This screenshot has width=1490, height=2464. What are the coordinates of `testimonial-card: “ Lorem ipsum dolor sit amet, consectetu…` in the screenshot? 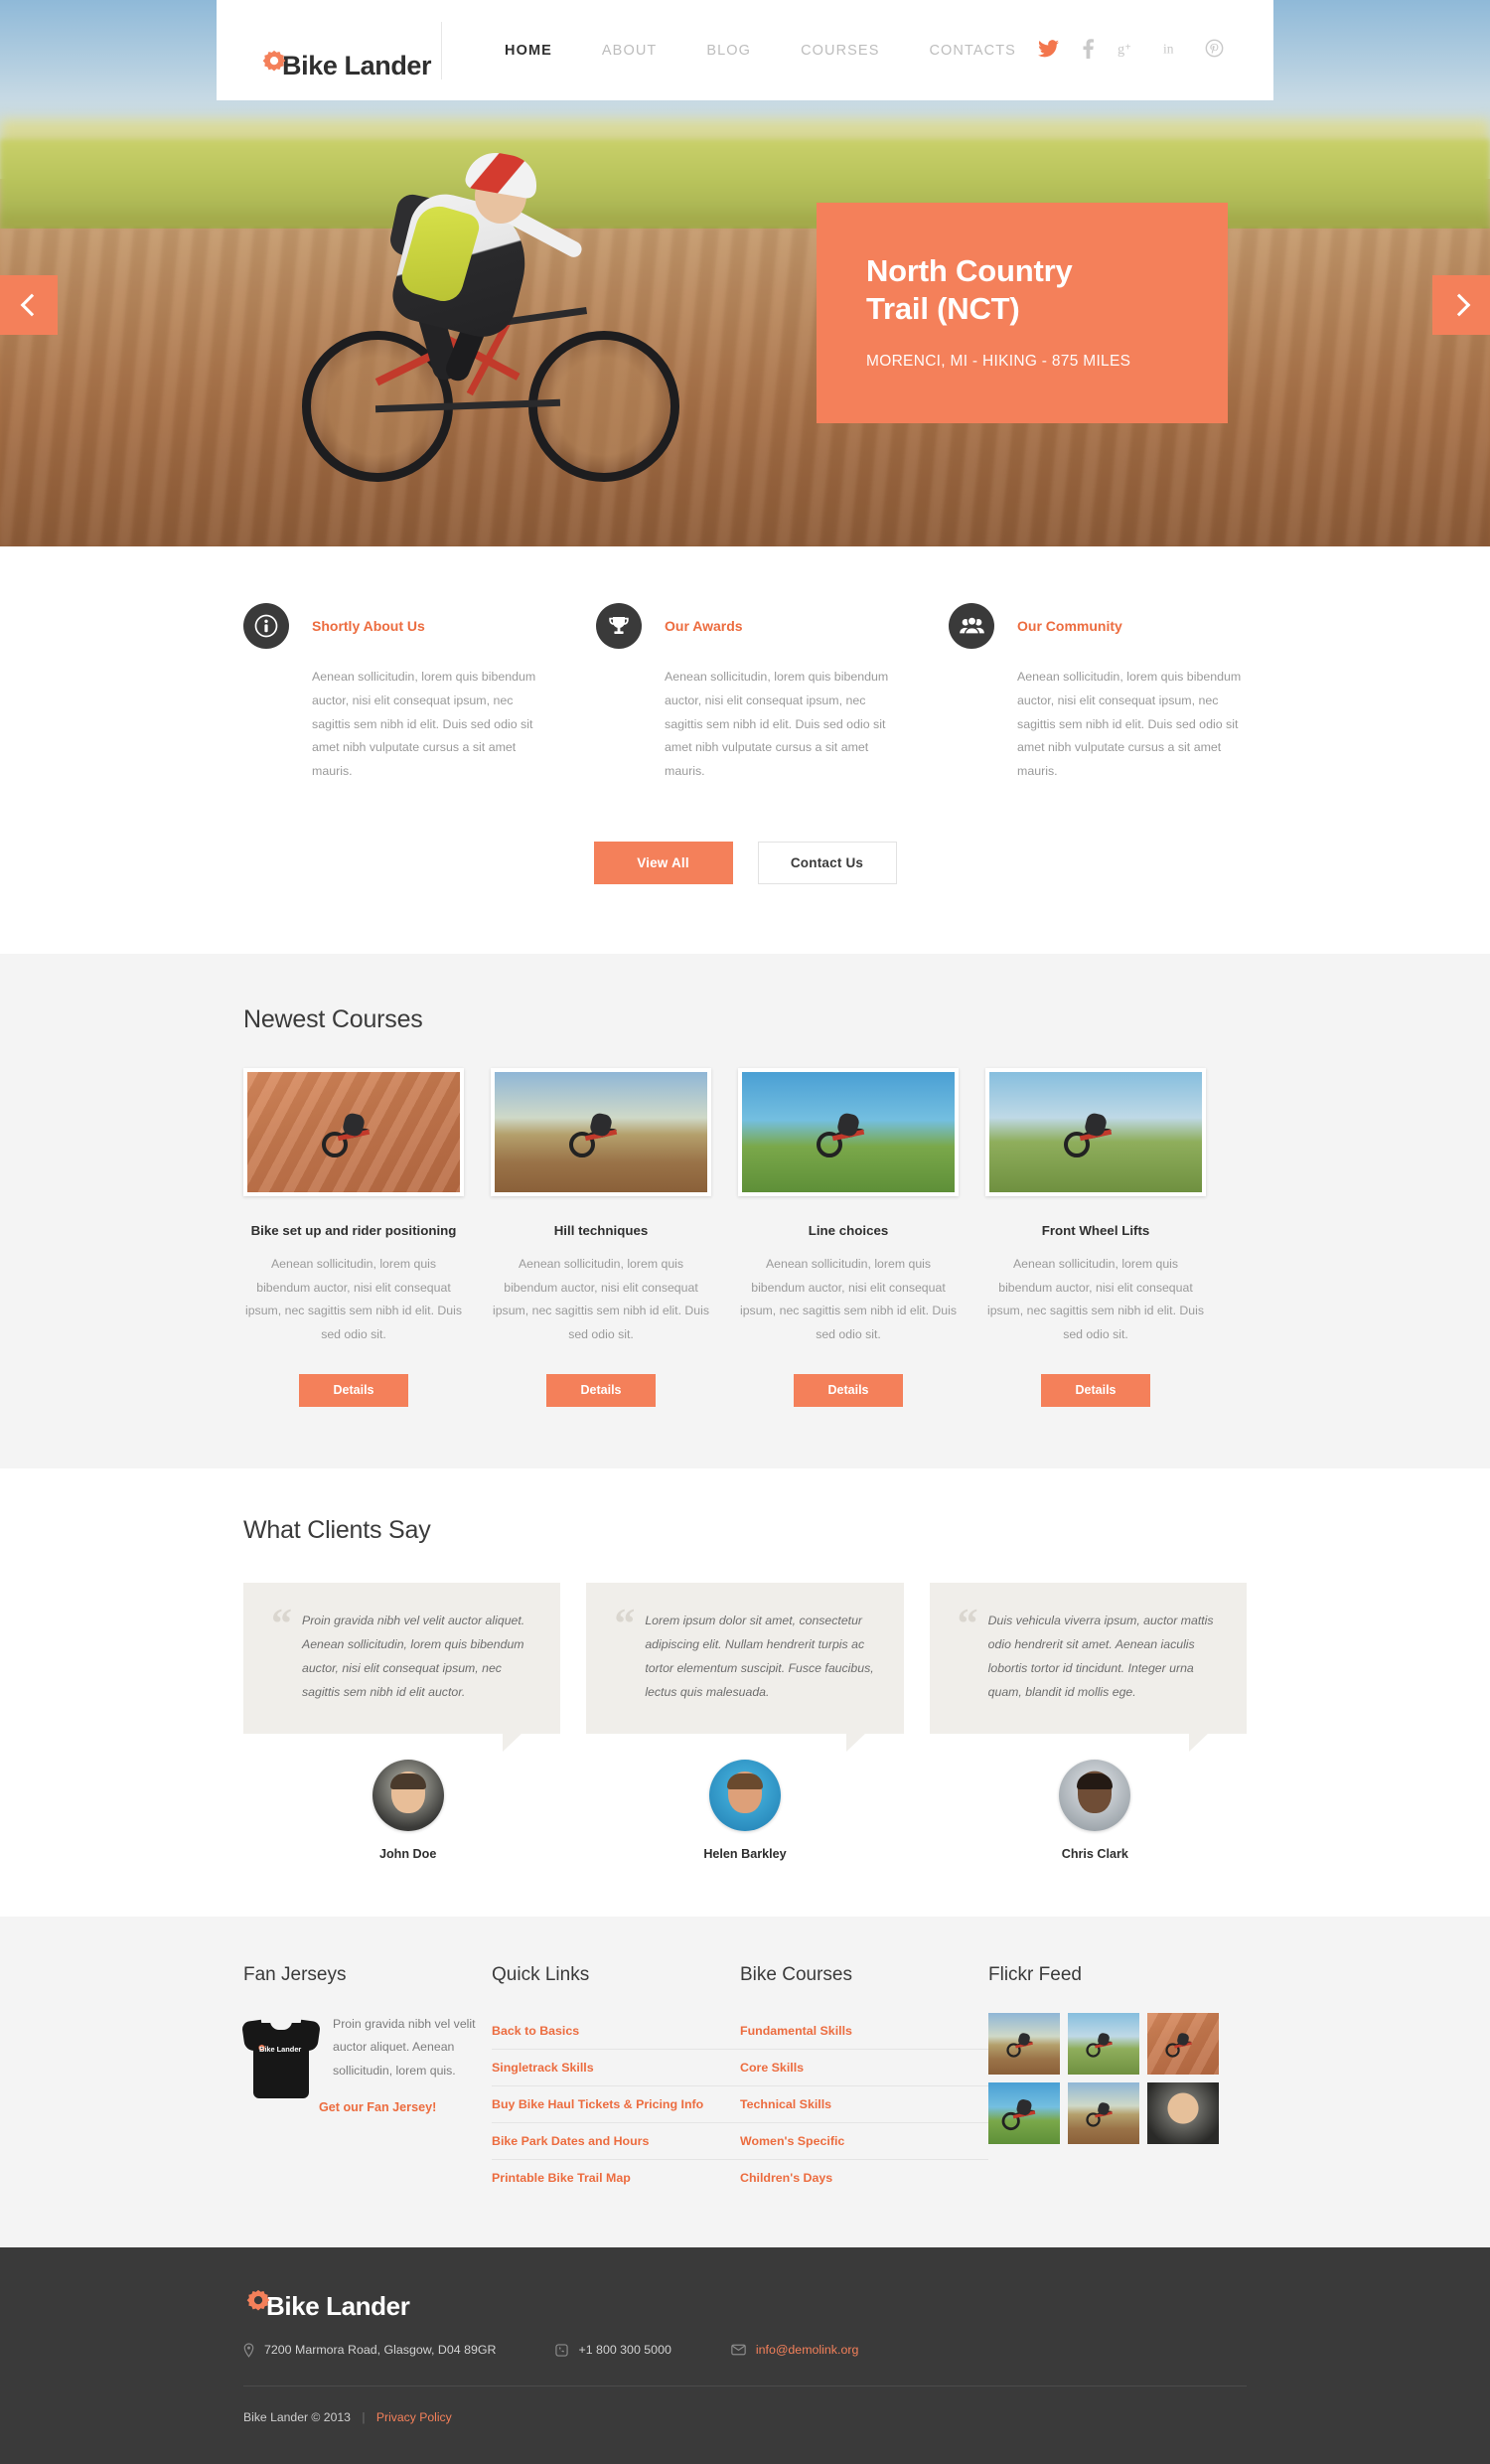 It's located at (745, 1721).